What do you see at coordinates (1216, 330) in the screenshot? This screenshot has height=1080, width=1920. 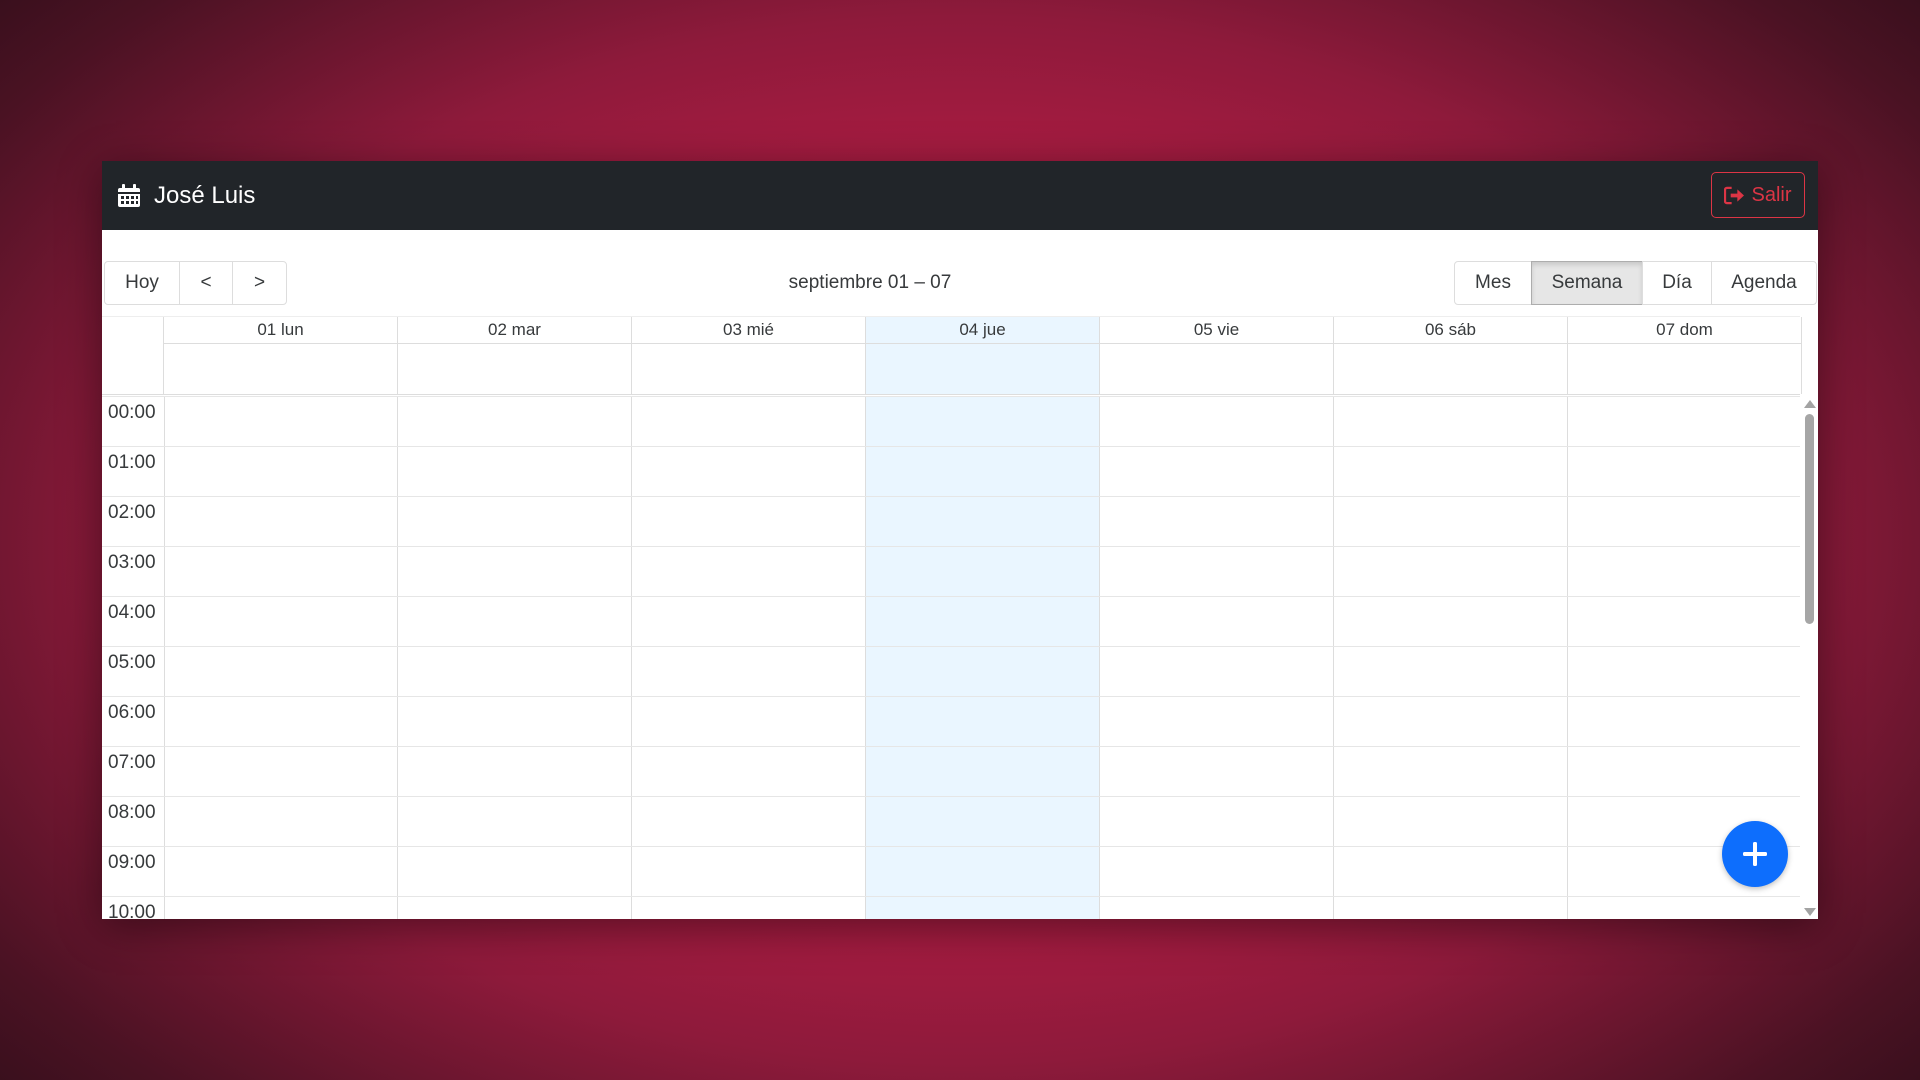 I see `day-header-label: 05 vie` at bounding box center [1216, 330].